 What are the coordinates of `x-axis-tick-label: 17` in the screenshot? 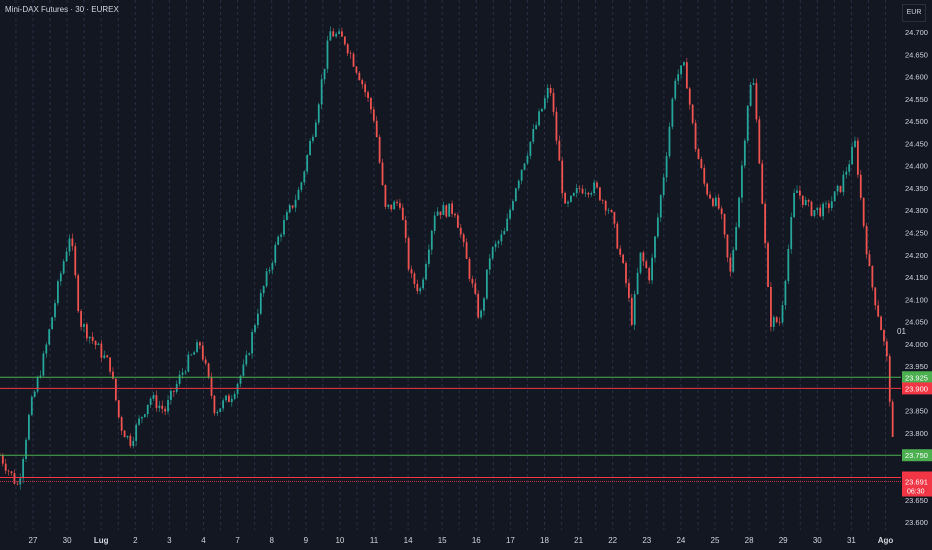 It's located at (510, 540).